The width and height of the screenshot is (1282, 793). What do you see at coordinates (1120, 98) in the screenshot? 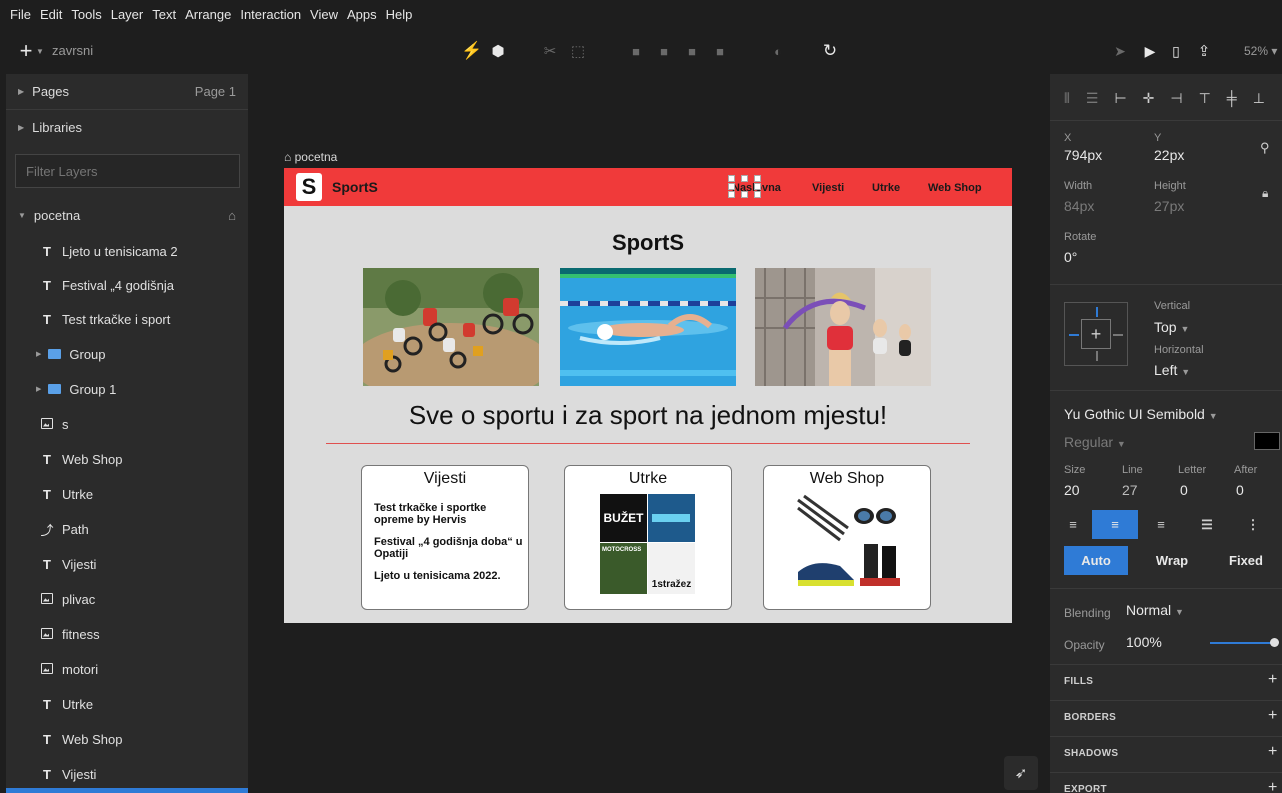
I see `align-left-icon: ⊢` at bounding box center [1120, 98].